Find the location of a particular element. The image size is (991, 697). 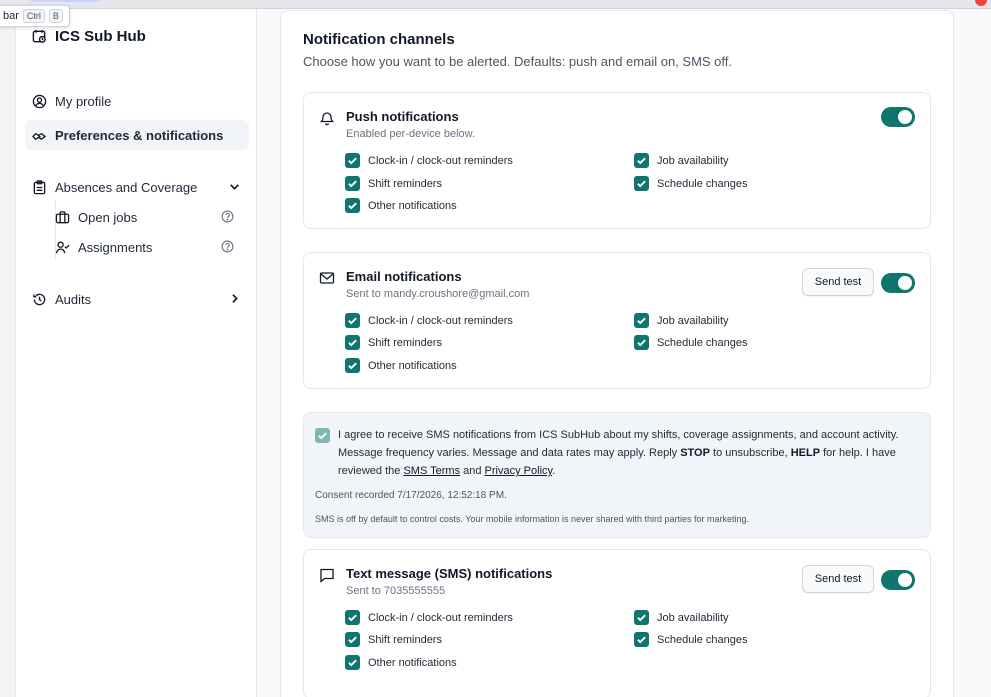

chevron-down-icon is located at coordinates (234, 187).